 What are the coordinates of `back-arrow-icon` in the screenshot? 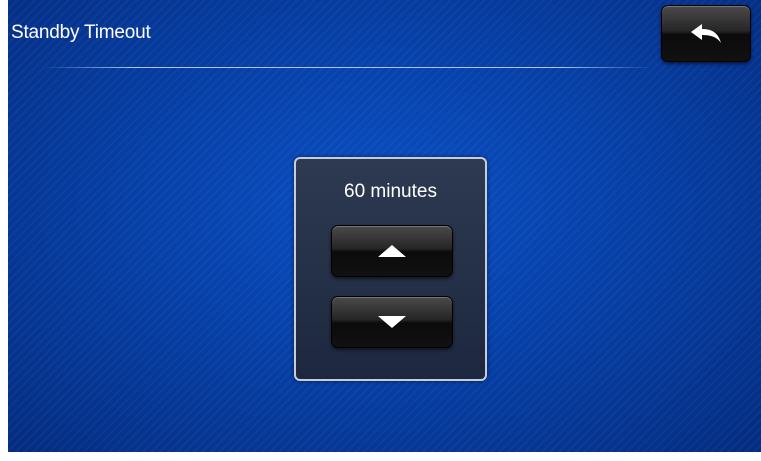 It's located at (706, 34).